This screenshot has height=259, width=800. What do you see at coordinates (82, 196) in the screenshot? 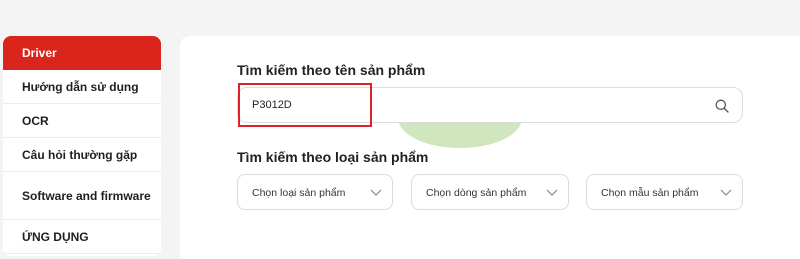
I see `sidebar-item-software-firmware: Software and firmware` at bounding box center [82, 196].